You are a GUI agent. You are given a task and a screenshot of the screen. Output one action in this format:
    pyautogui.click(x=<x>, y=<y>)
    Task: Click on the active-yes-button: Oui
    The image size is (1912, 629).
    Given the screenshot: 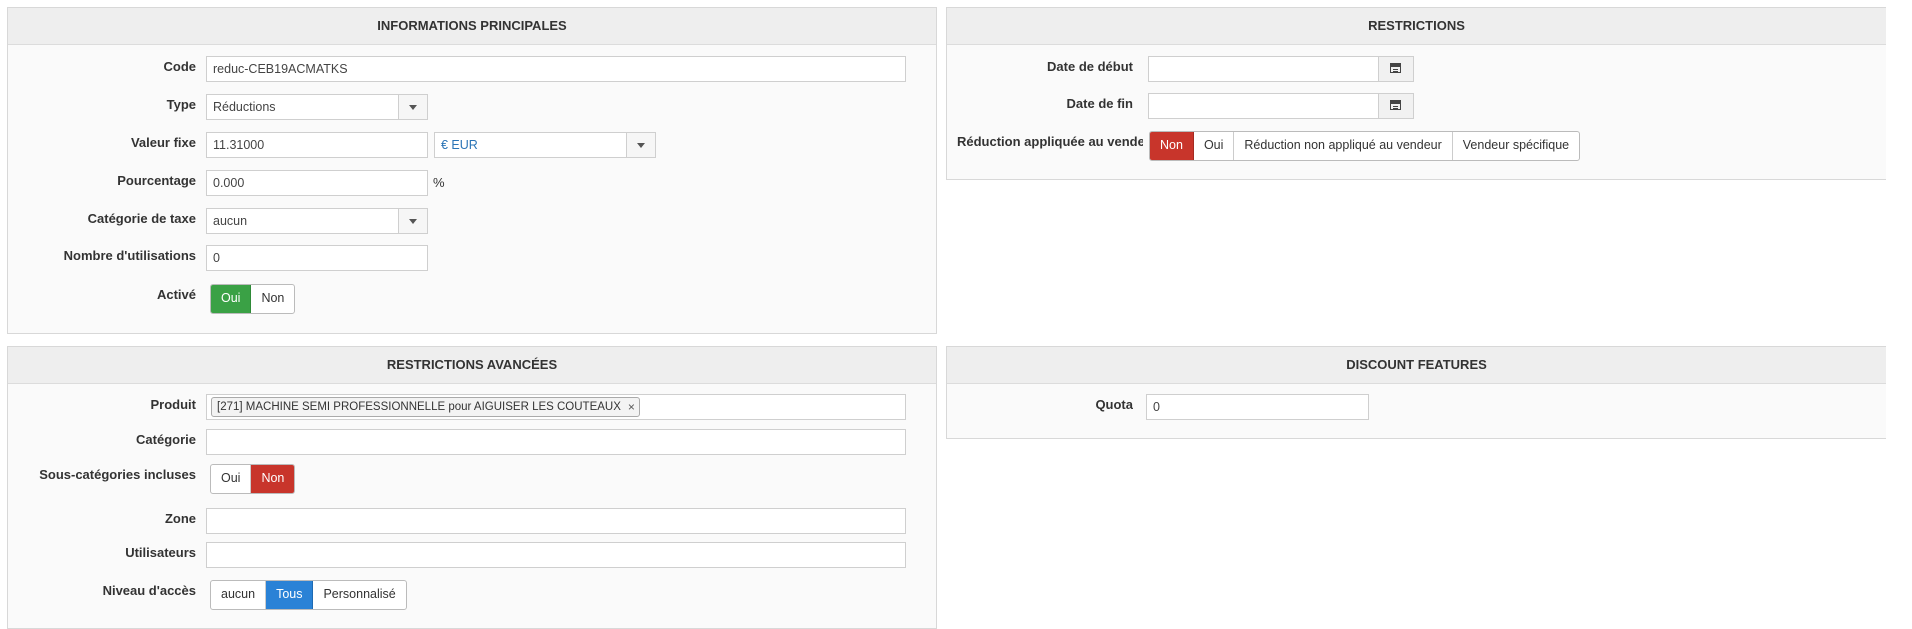 What is the action you would take?
    pyautogui.click(x=231, y=299)
    